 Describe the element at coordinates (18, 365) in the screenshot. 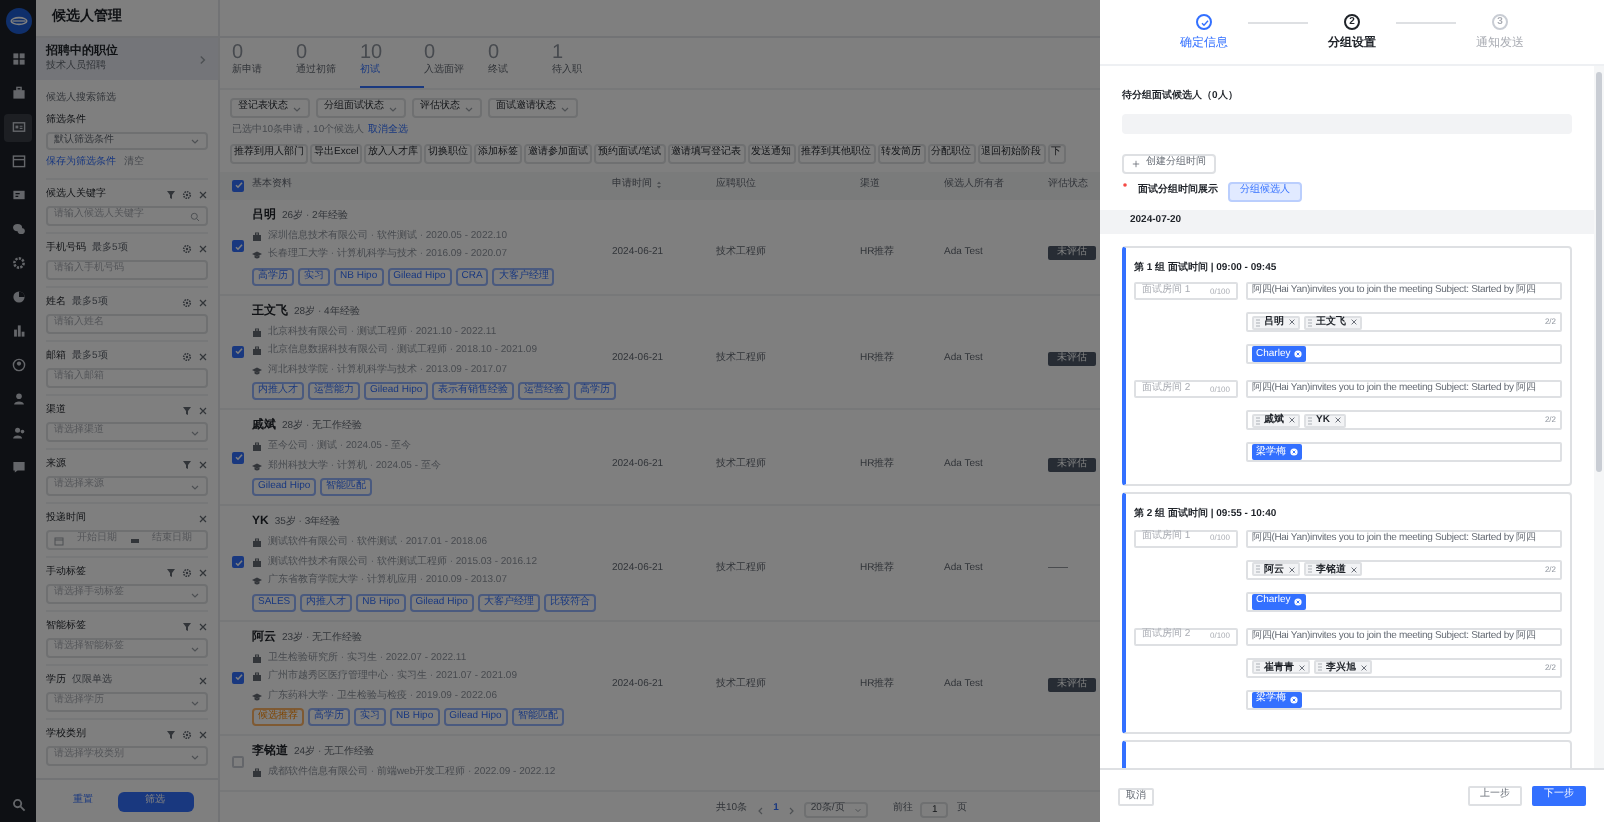

I see `user-circle-icon` at that location.